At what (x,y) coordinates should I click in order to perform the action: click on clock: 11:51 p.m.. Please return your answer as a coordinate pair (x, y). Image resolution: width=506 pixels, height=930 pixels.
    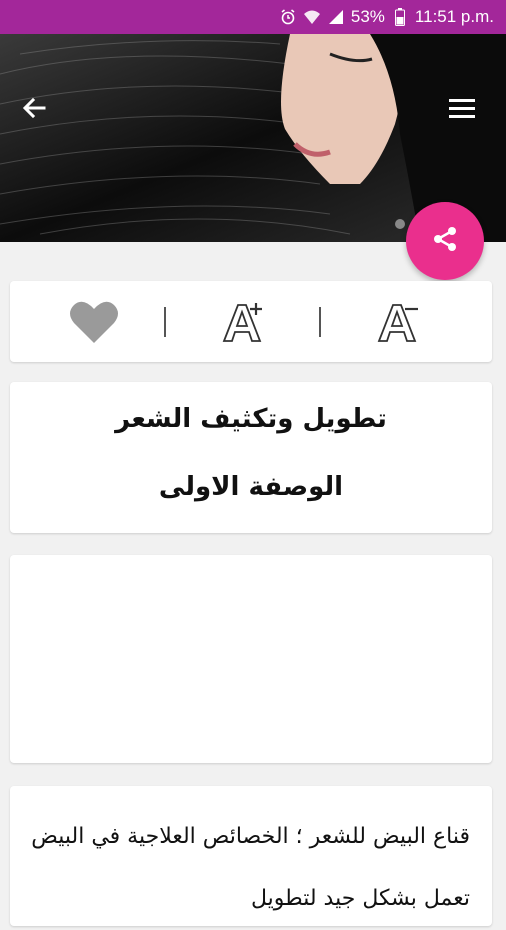
    Looking at the image, I should click on (454, 16).